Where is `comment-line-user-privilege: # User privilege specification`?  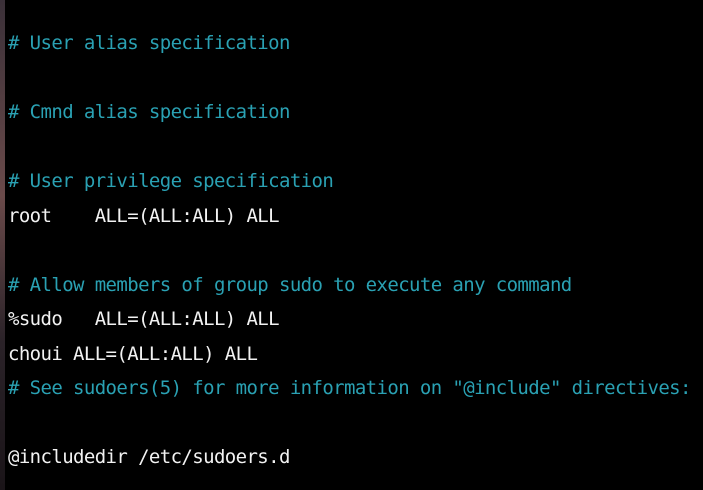 comment-line-user-privilege: # User privilege specification is located at coordinates (171, 181).